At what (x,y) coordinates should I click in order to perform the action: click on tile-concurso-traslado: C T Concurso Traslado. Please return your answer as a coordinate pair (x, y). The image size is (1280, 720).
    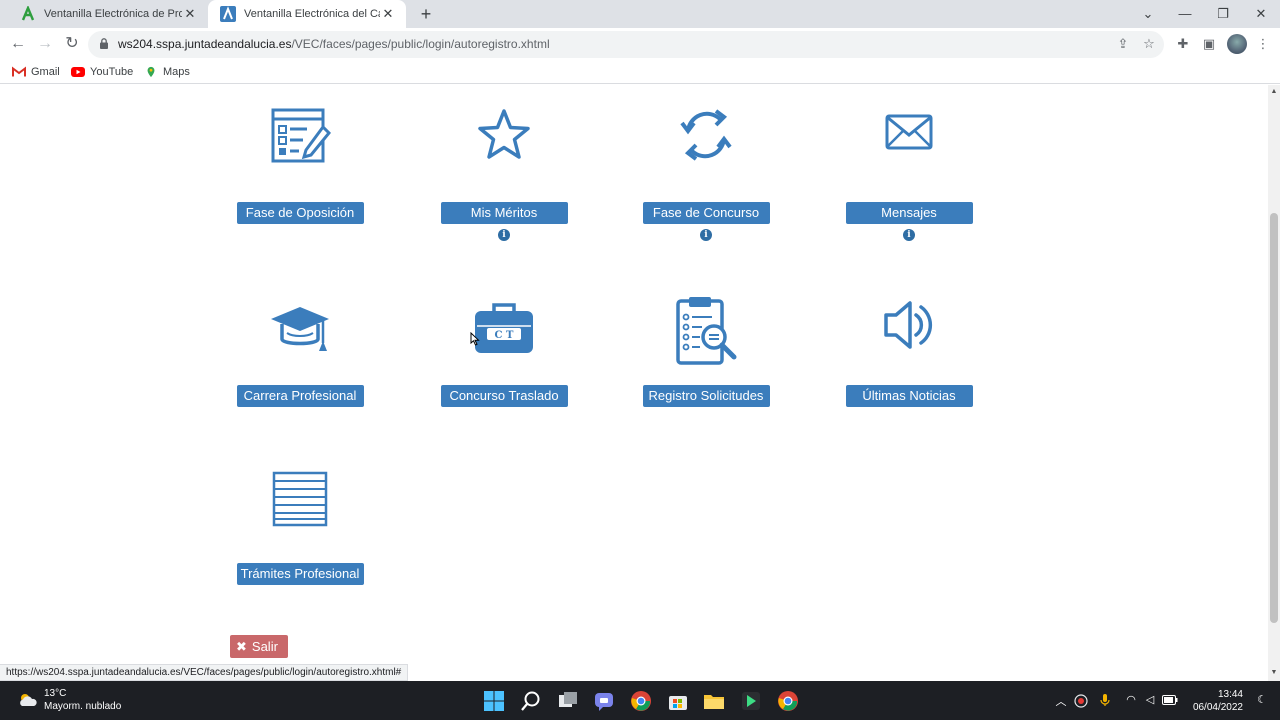
    Looking at the image, I should click on (504, 351).